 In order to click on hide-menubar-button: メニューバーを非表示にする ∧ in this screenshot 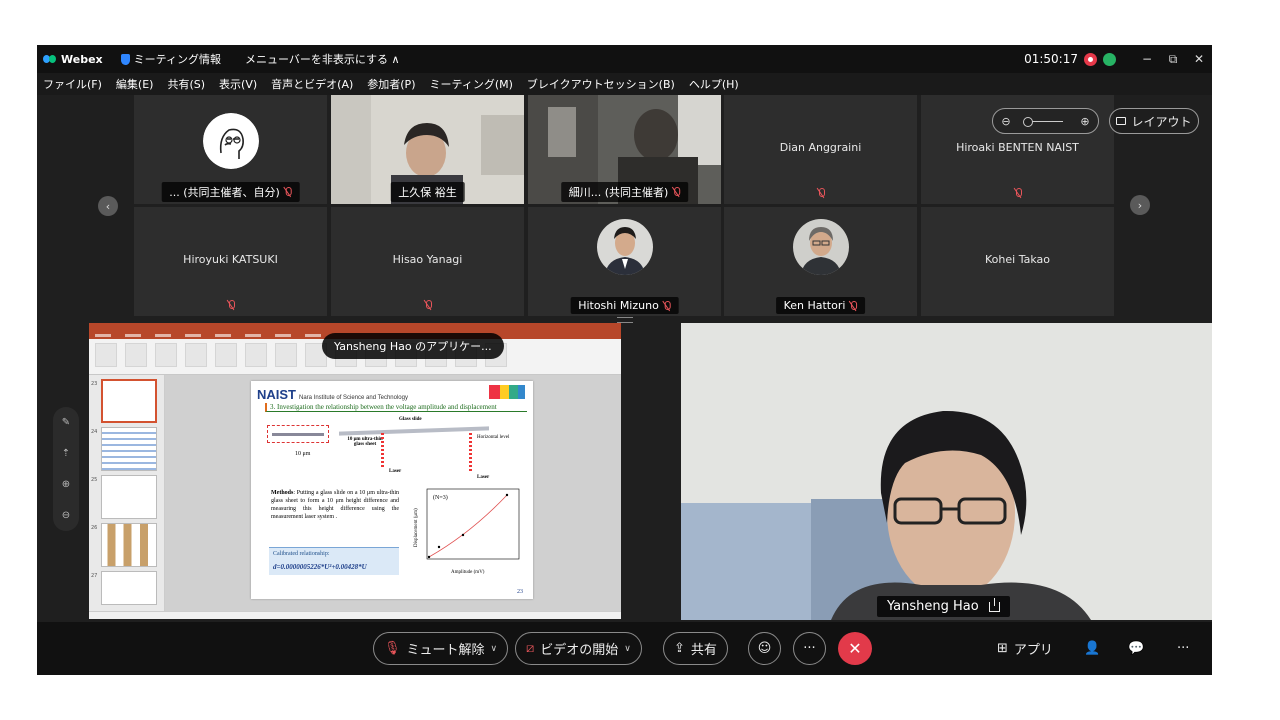, I will do `click(322, 59)`.